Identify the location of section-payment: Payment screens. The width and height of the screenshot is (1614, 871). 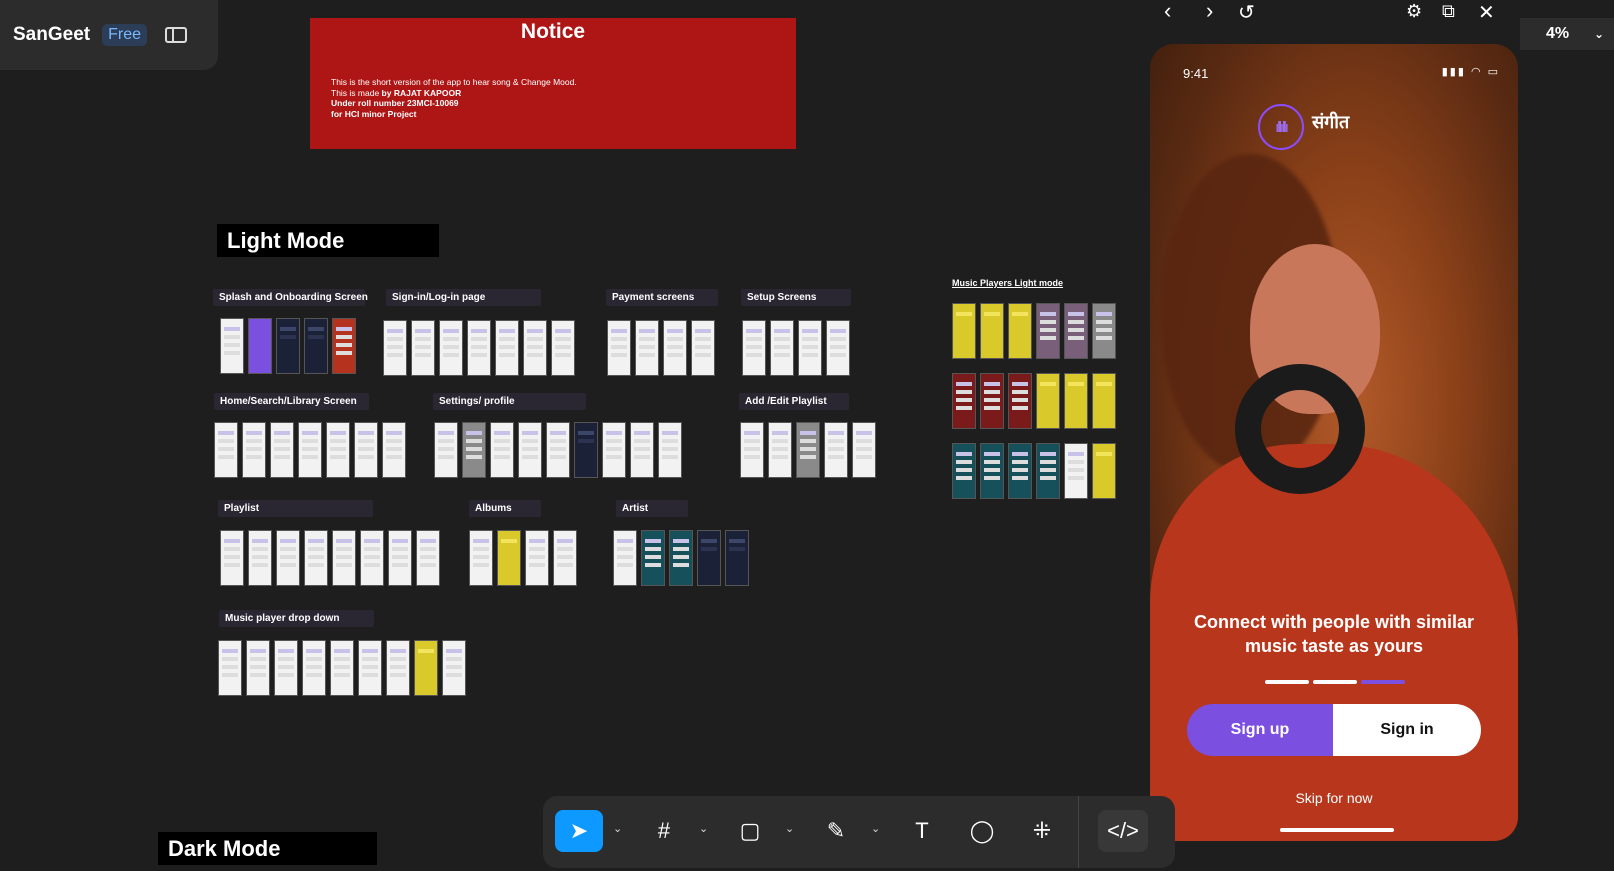
(662, 297).